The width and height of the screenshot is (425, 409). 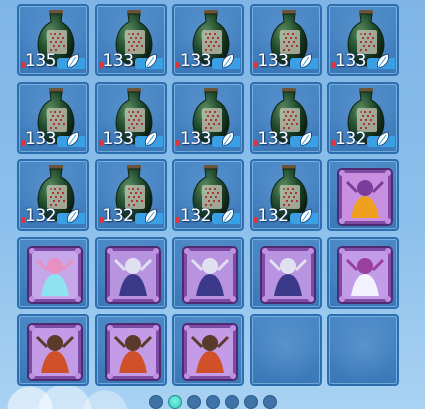 I want to click on page-indicator, so click(x=212, y=402).